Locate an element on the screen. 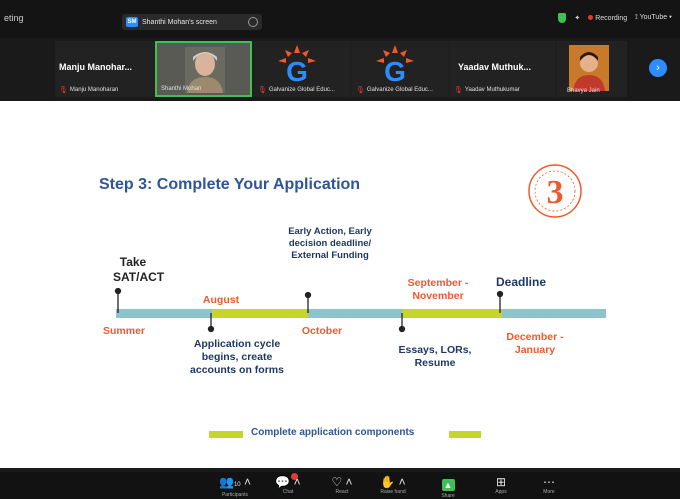 The height and width of the screenshot is (499, 680). recording-indicator: Recording is located at coordinates (607, 18).